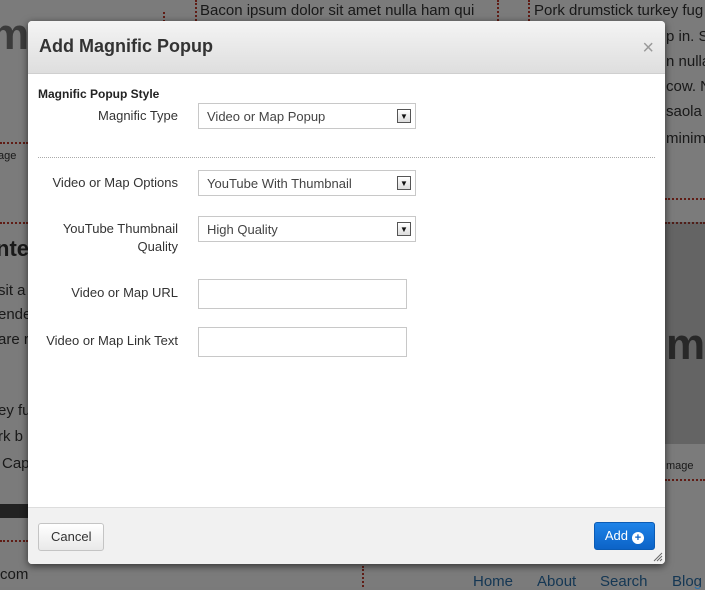 This screenshot has height=590, width=705. What do you see at coordinates (242, 229) in the screenshot?
I see `thumb-quality-value: High Quality` at bounding box center [242, 229].